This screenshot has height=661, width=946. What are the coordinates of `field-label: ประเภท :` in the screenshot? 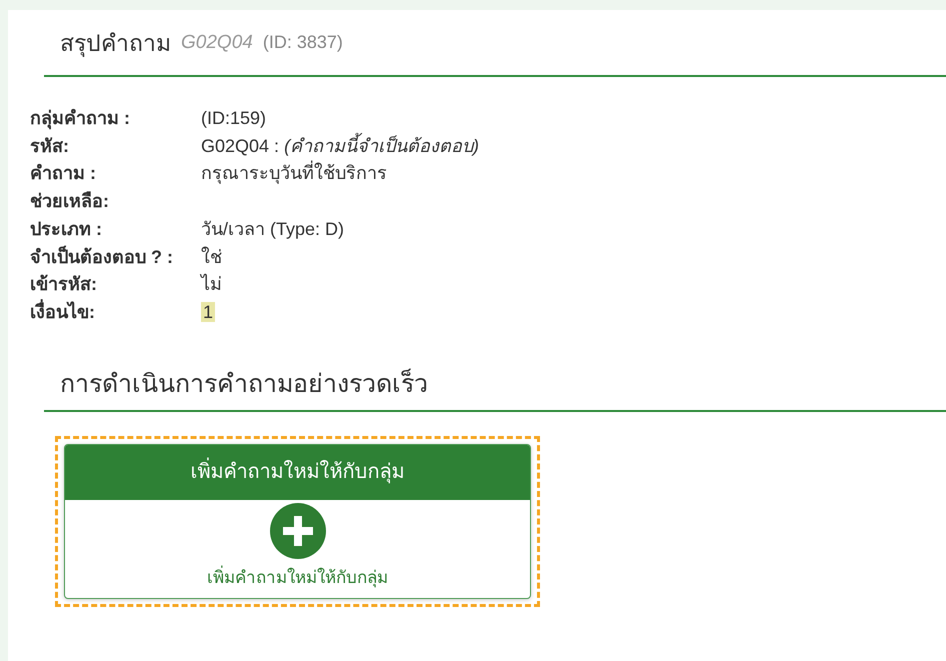 It's located at (66, 229).